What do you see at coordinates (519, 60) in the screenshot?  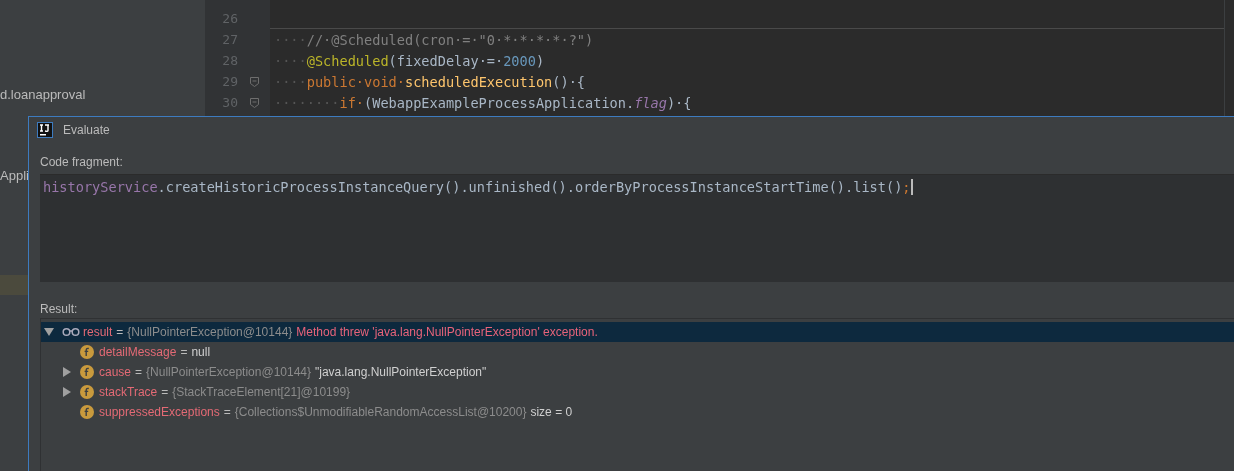 I see `code-token: 2000` at bounding box center [519, 60].